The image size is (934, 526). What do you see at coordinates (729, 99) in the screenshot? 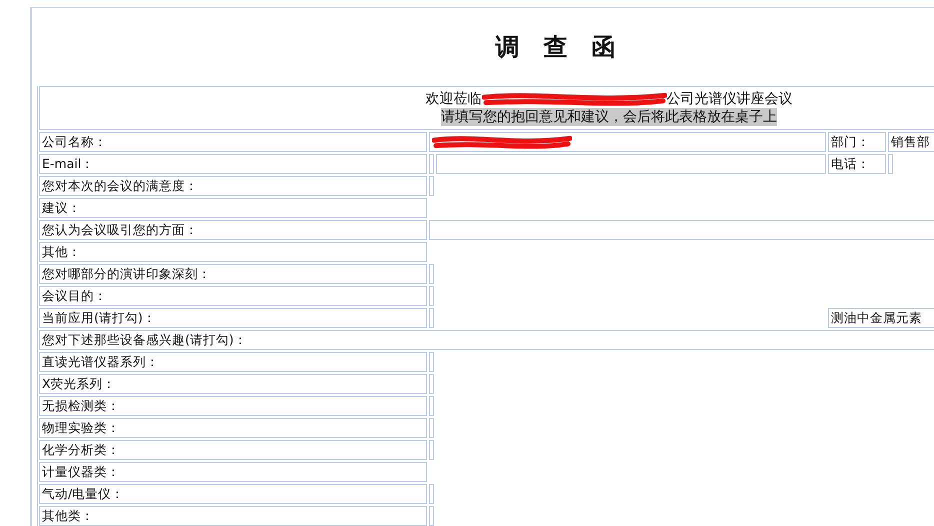
I see `welcome-text: 公司光谱仪讲座会议` at bounding box center [729, 99].